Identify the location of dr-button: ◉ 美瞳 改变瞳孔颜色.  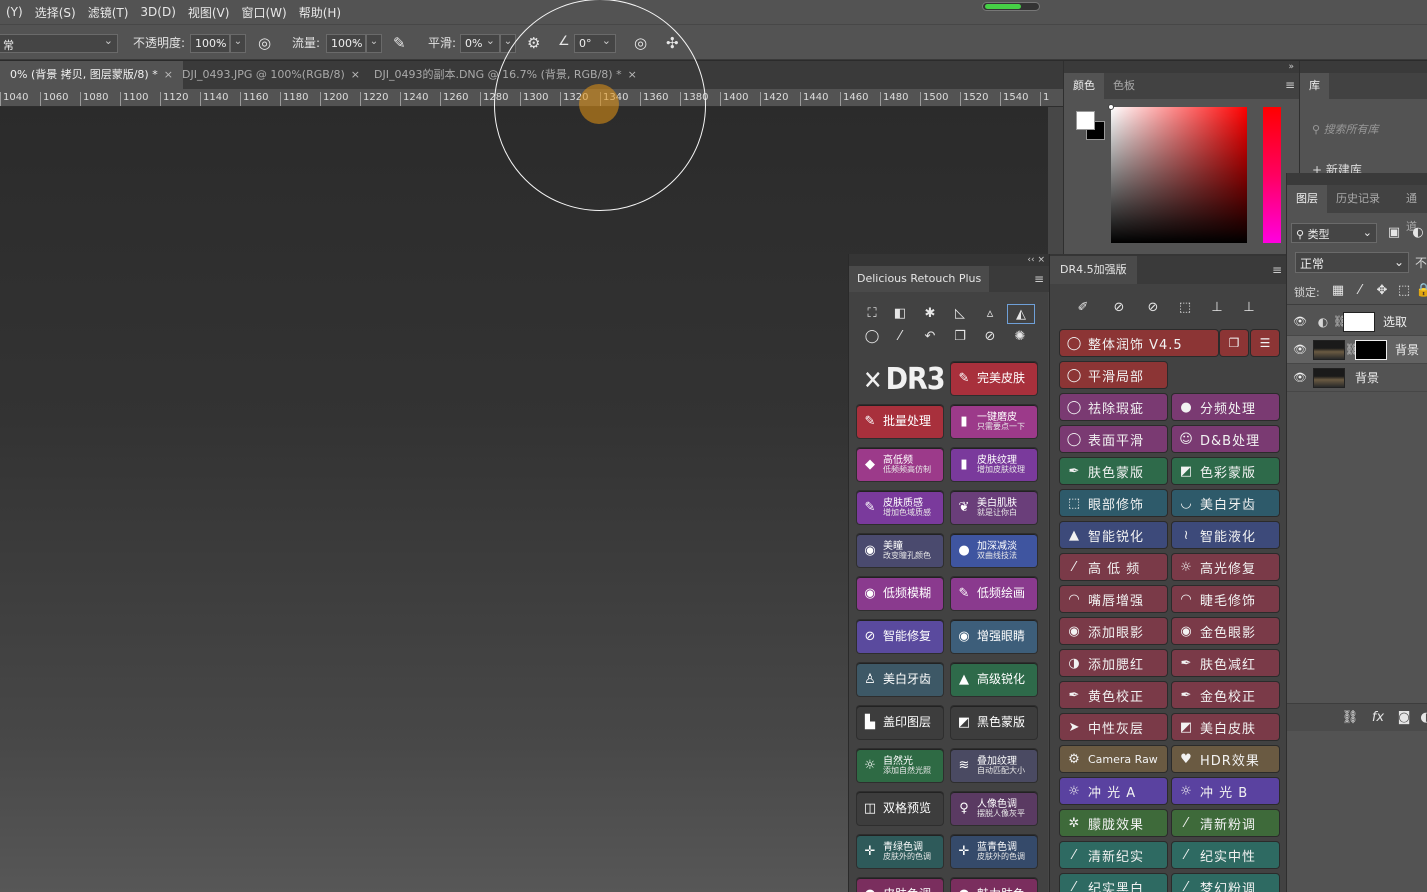
(900, 550).